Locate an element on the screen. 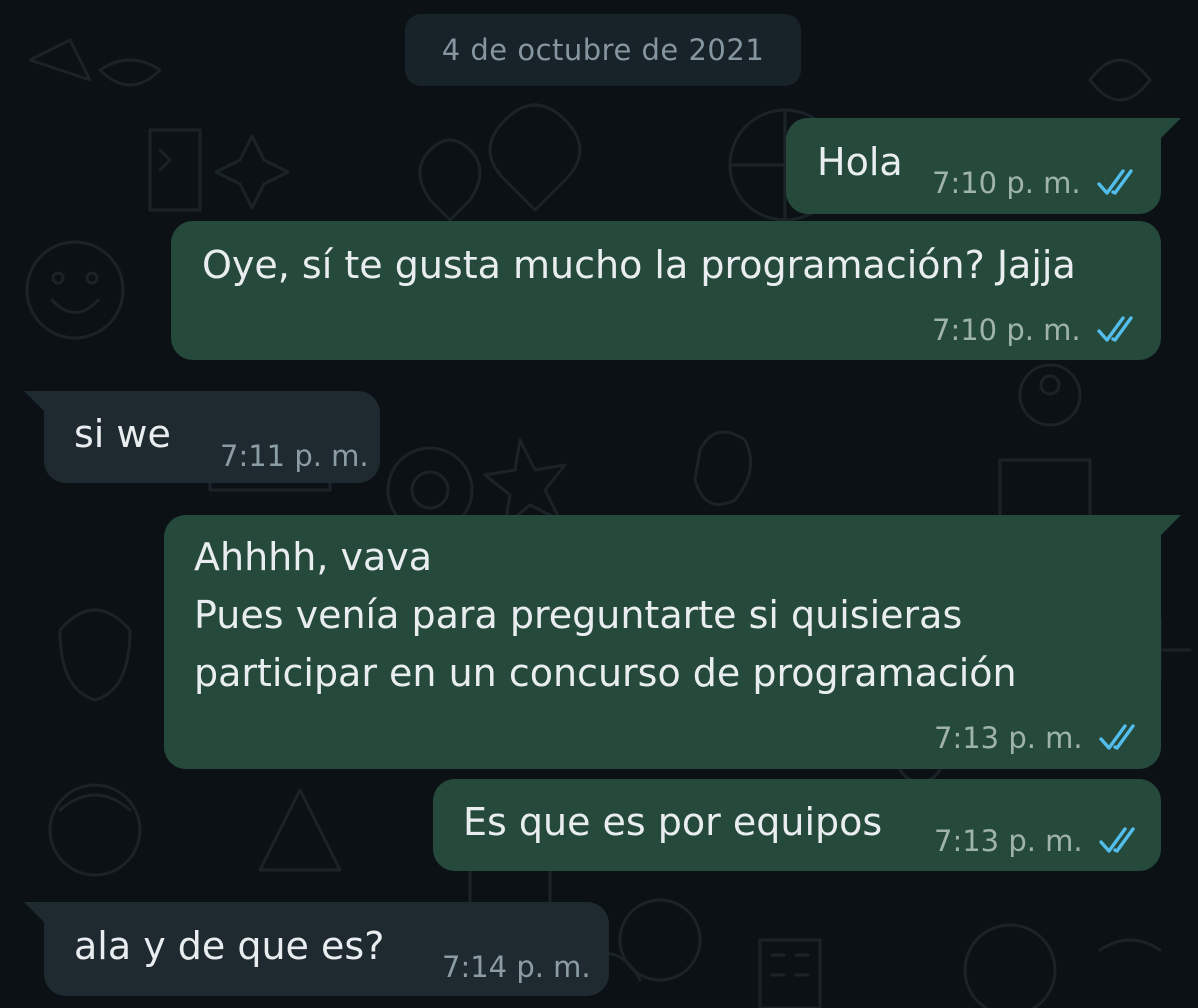 The width and height of the screenshot is (1198, 1008). message-meta: 7:11 p. m. is located at coordinates (294, 456).